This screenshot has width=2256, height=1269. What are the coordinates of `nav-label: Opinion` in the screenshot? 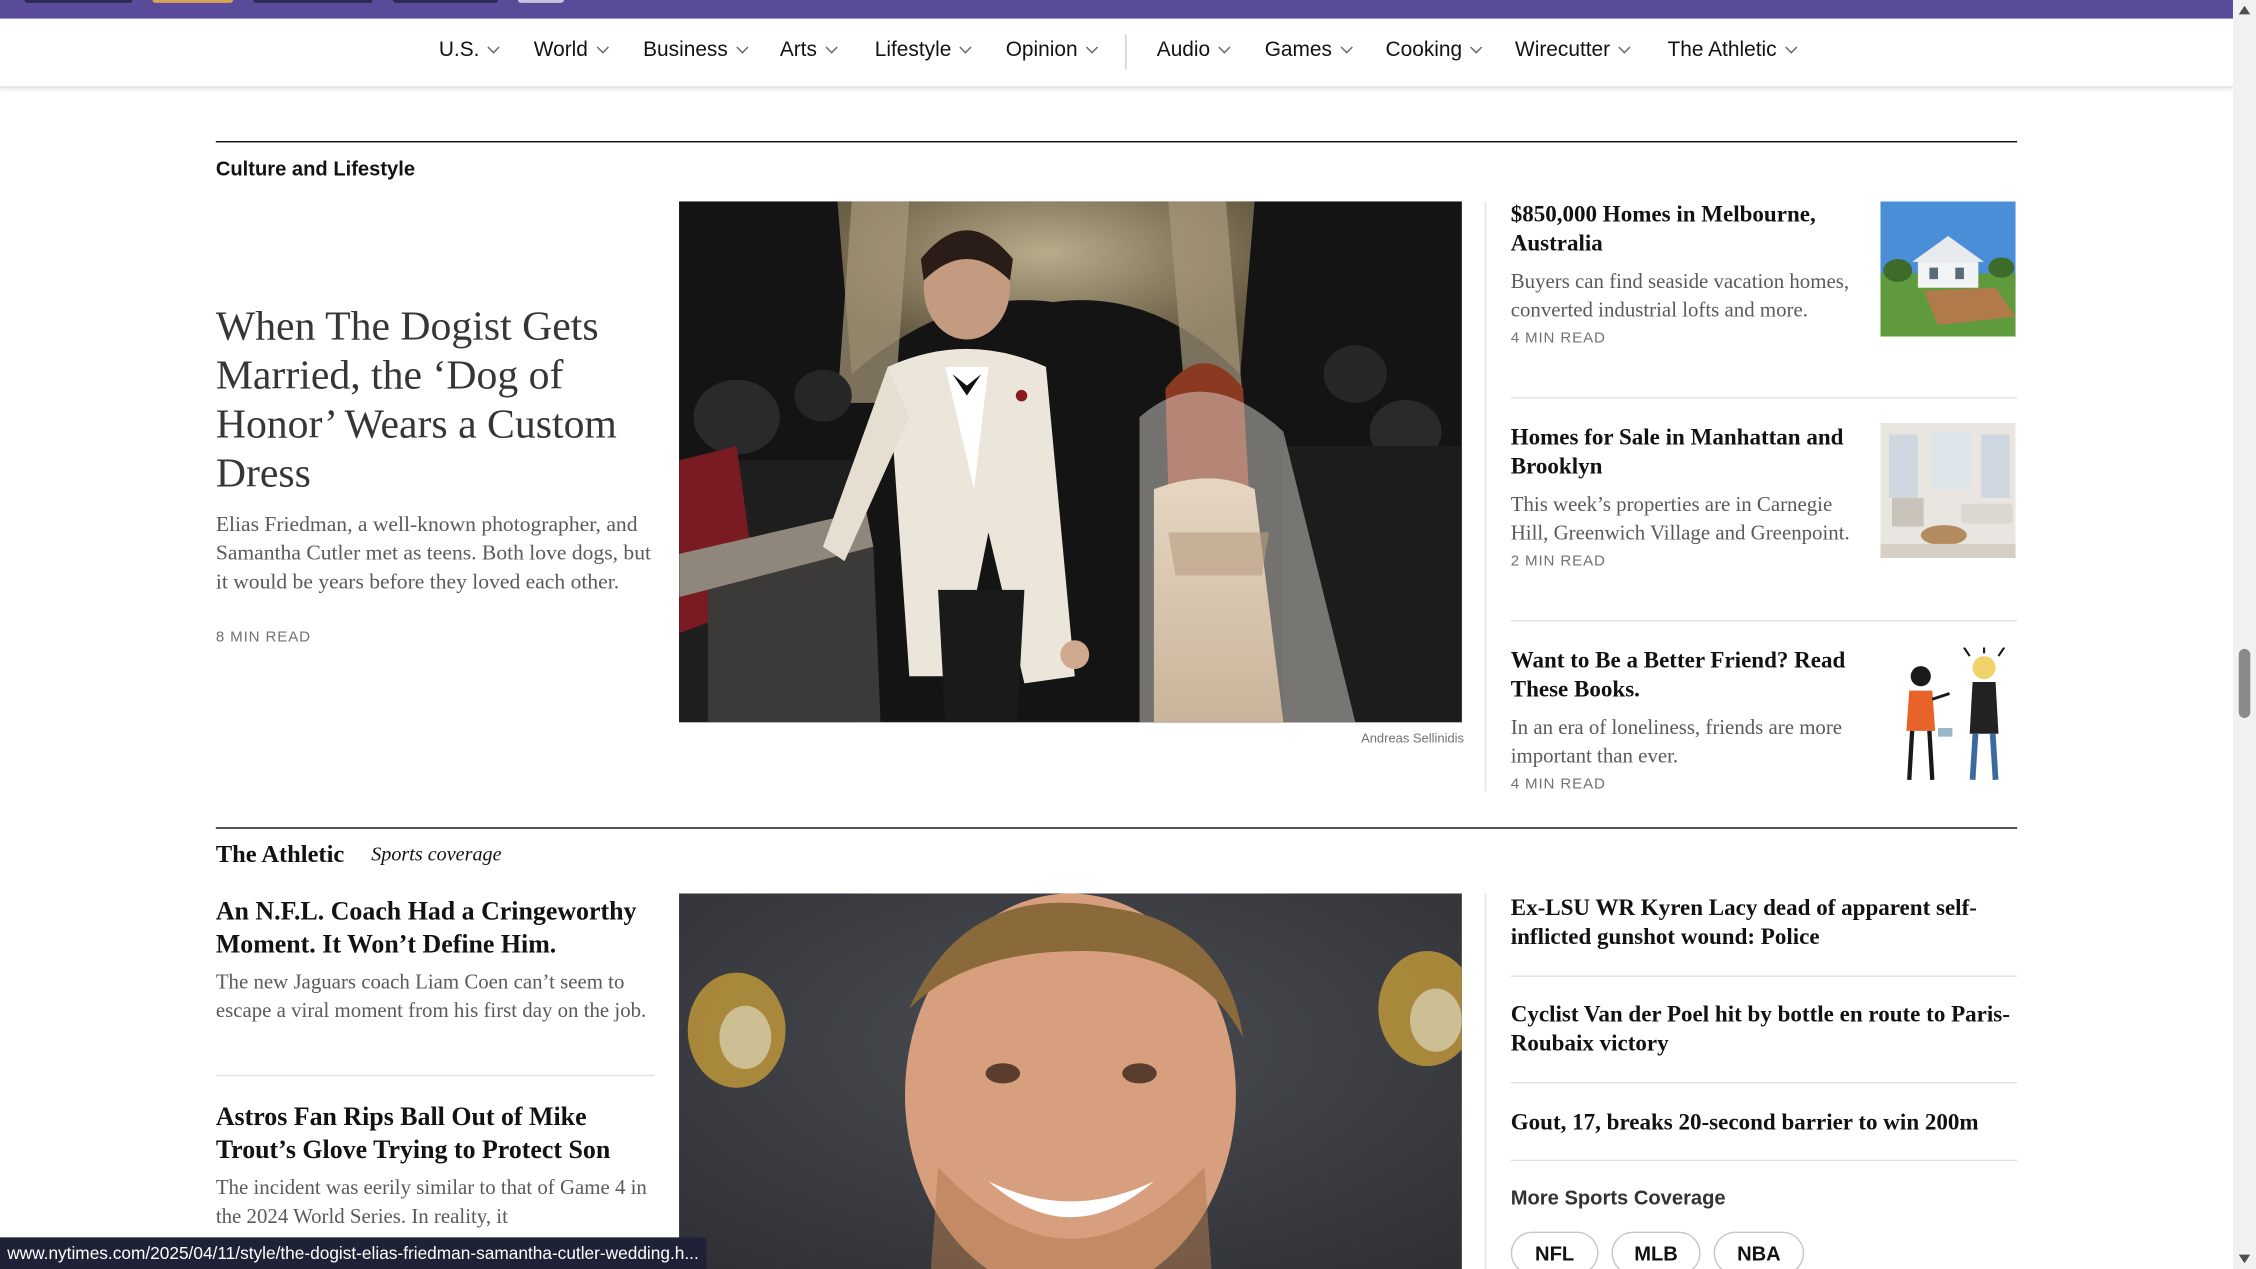 It's located at (1041, 50).